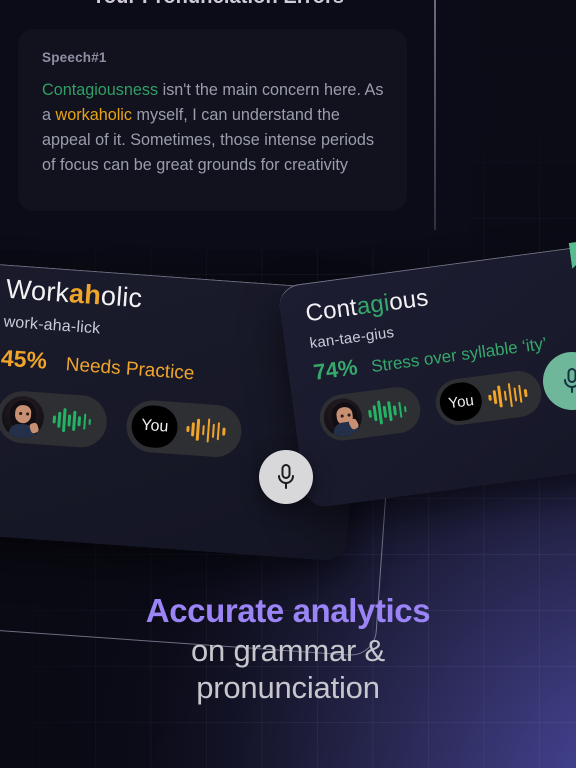 This screenshot has width=576, height=768. Describe the element at coordinates (288, 610) in the screenshot. I see `bottom-headline: Accurate analytics` at that location.